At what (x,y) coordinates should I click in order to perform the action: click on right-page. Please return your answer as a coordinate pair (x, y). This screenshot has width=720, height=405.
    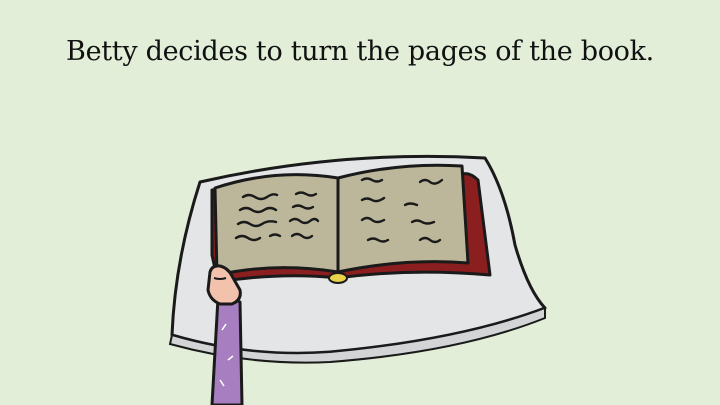
    Looking at the image, I should click on (403, 218).